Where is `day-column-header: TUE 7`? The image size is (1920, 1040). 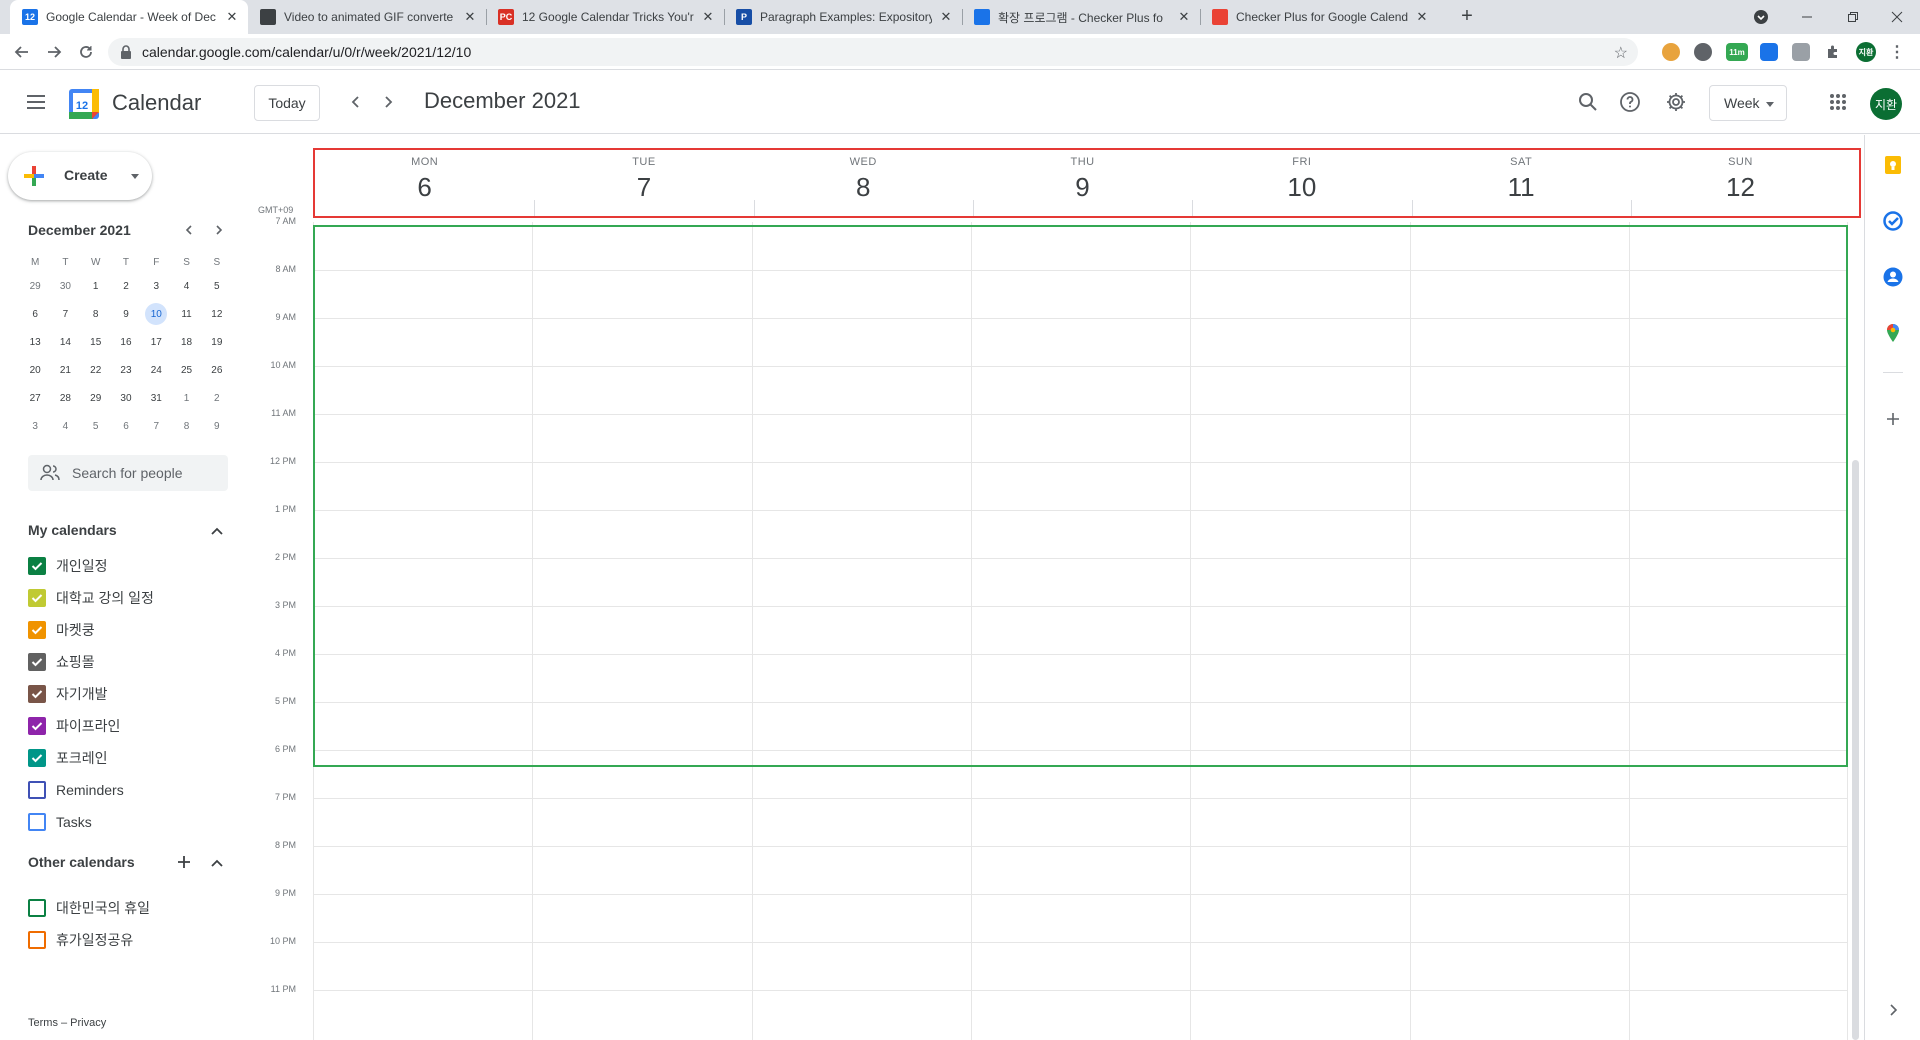
day-column-header: TUE 7 is located at coordinates (643, 183).